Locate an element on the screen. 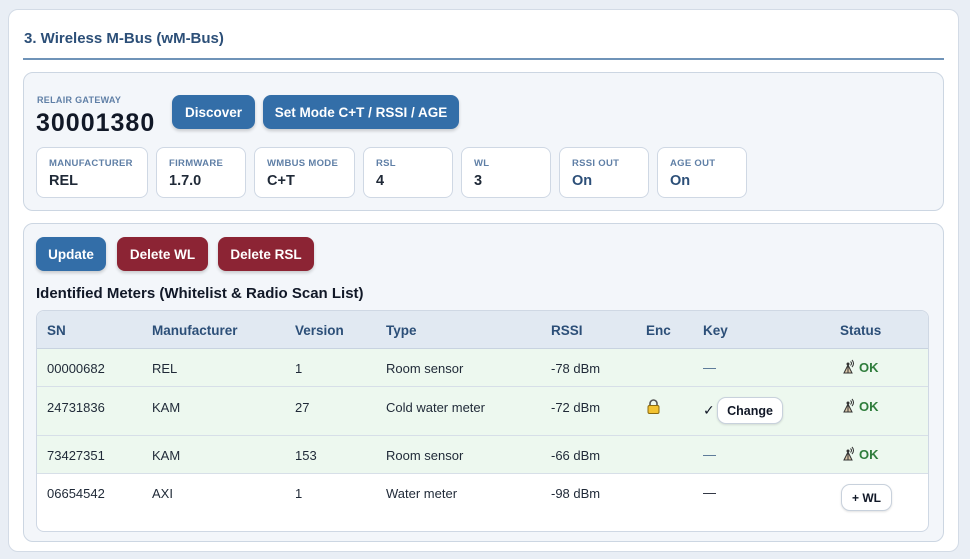  column-header-sn: SN is located at coordinates (56, 330).